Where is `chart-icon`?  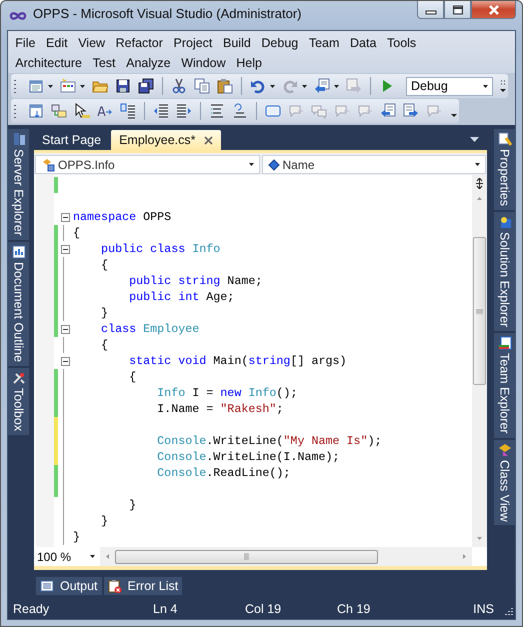 chart-icon is located at coordinates (19, 251).